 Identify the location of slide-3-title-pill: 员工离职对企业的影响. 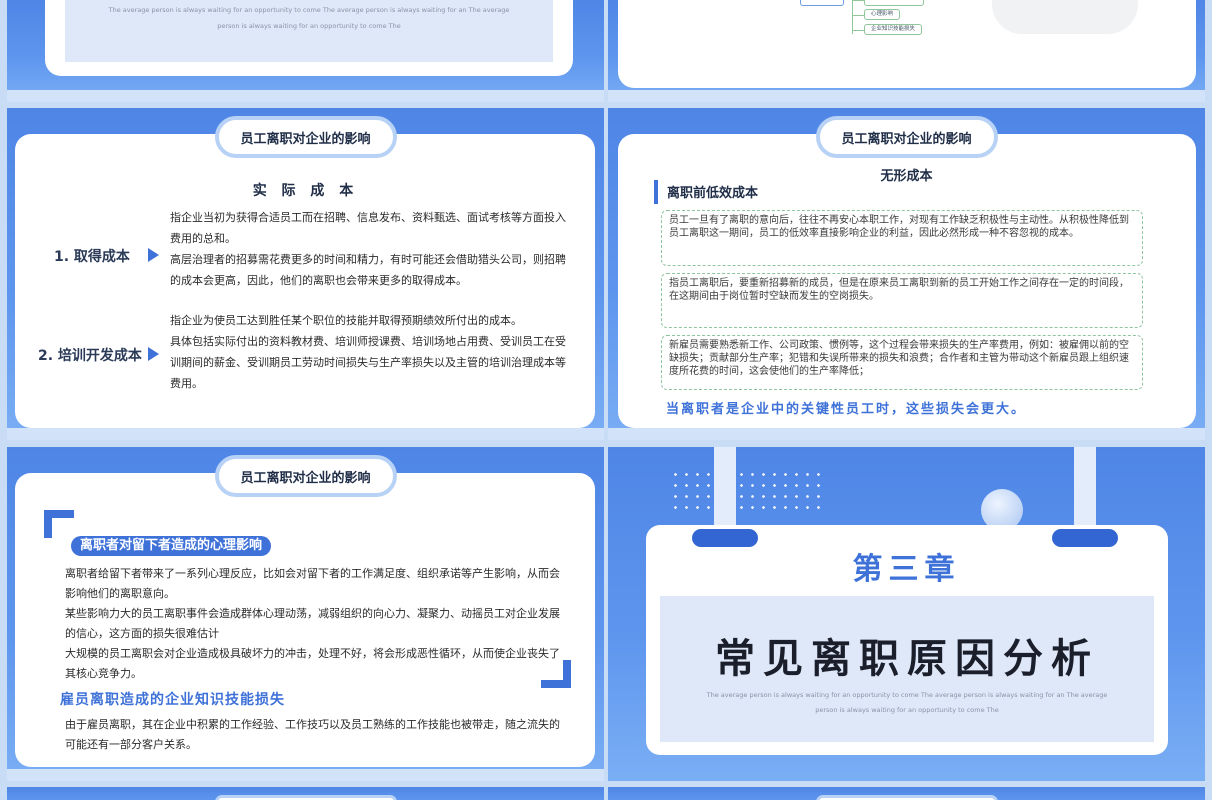
(305, 137).